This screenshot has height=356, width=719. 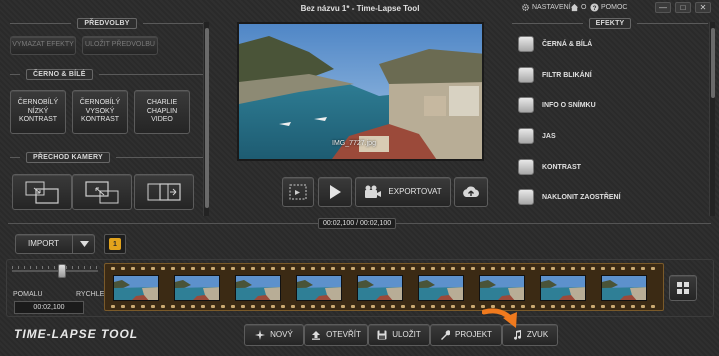 I want to click on charlie-chaplin-button: CHARLIE CHAPLIN VIDEO, so click(x=162, y=112).